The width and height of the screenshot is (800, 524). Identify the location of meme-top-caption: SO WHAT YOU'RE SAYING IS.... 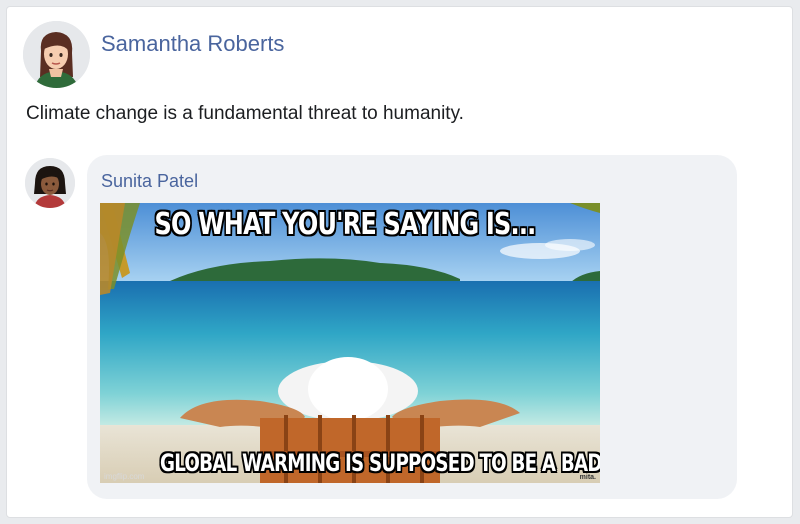
(345, 224).